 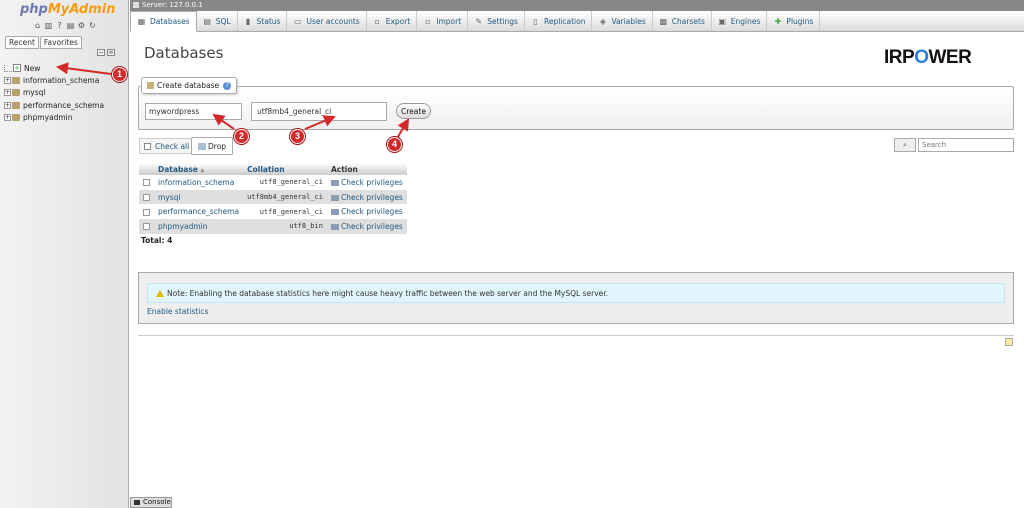 What do you see at coordinates (199, 182) in the screenshot?
I see `database-link: information_schema` at bounding box center [199, 182].